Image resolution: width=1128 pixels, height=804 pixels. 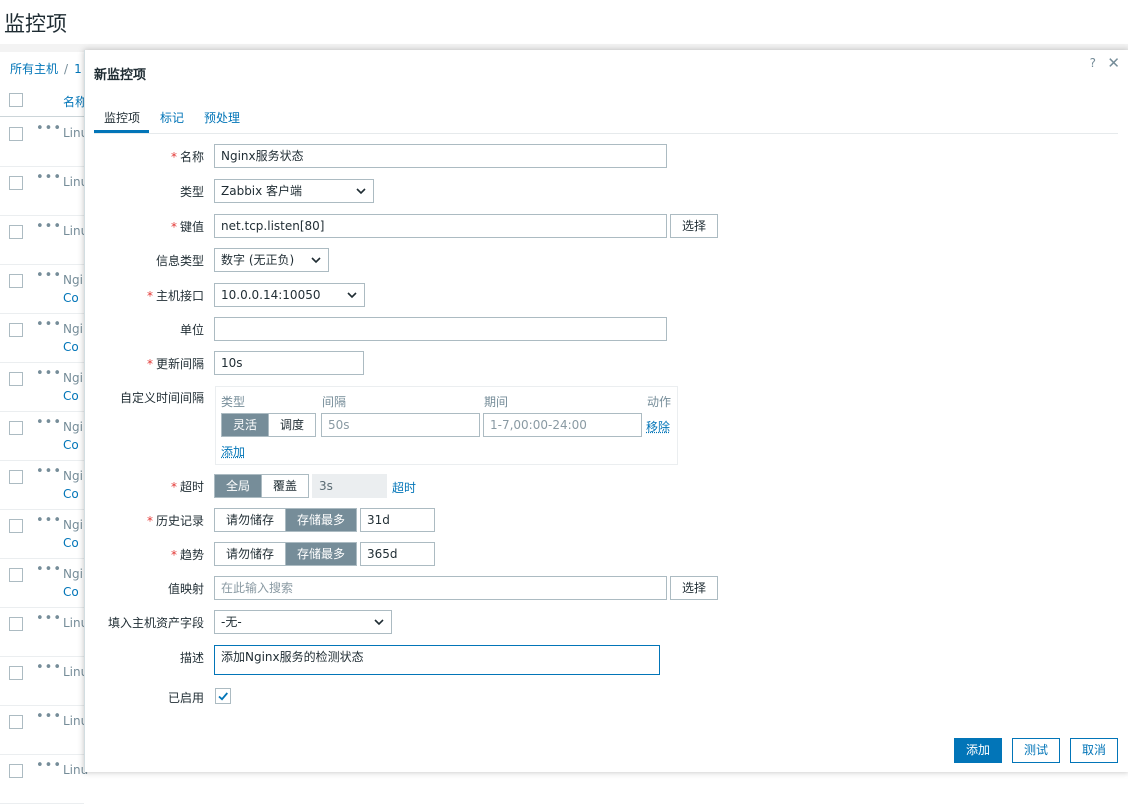 I want to click on help-icon: ?, so click(x=1093, y=63).